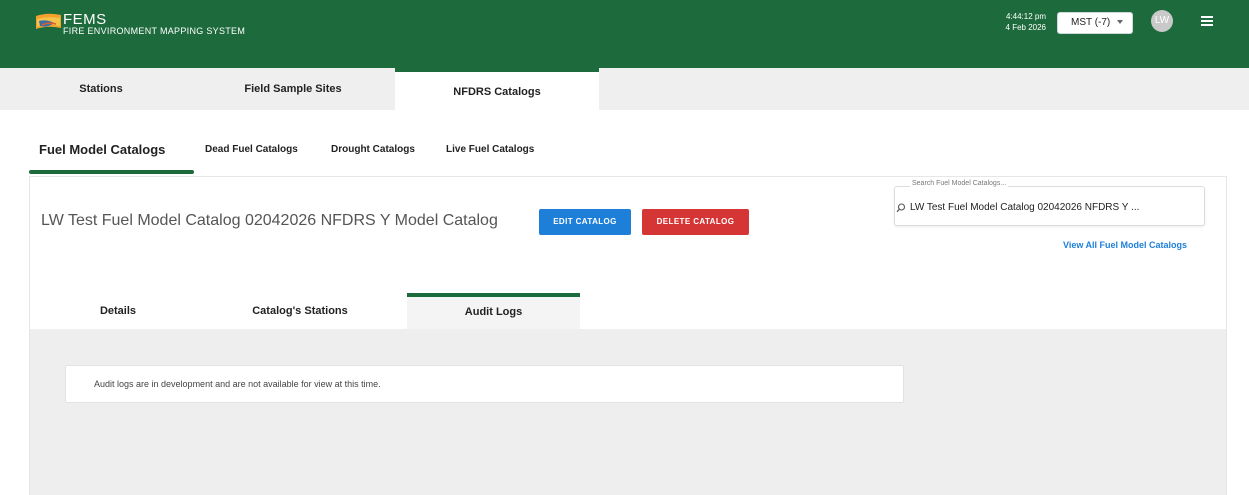 The height and width of the screenshot is (495, 1249). Describe the element at coordinates (1162, 21) in the screenshot. I see `user-avatar: LW` at that location.